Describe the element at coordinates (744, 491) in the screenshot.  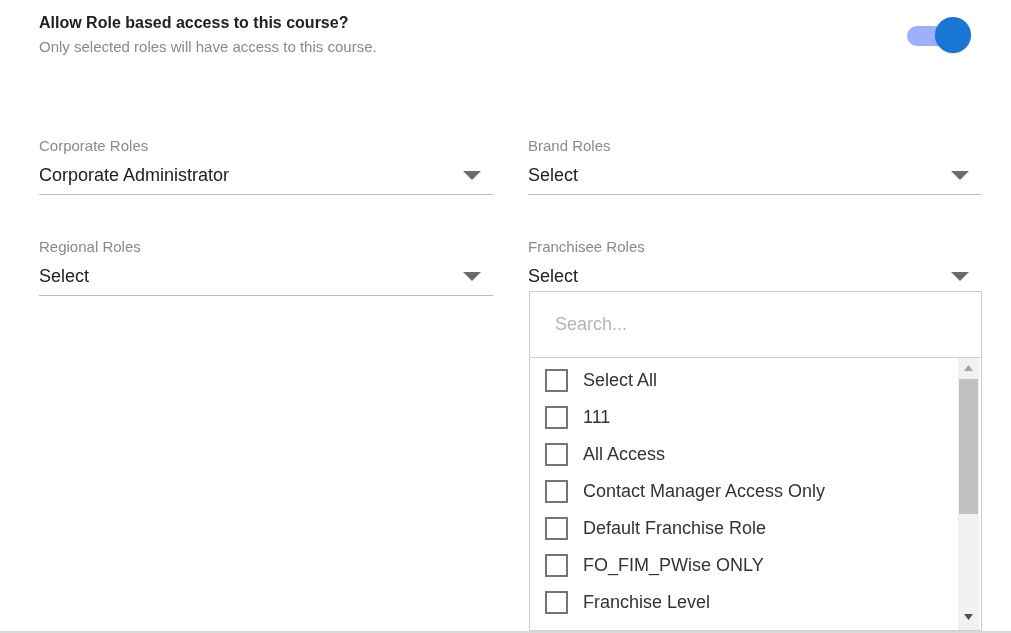
I see `role-option: Contact Manager Access Only` at that location.